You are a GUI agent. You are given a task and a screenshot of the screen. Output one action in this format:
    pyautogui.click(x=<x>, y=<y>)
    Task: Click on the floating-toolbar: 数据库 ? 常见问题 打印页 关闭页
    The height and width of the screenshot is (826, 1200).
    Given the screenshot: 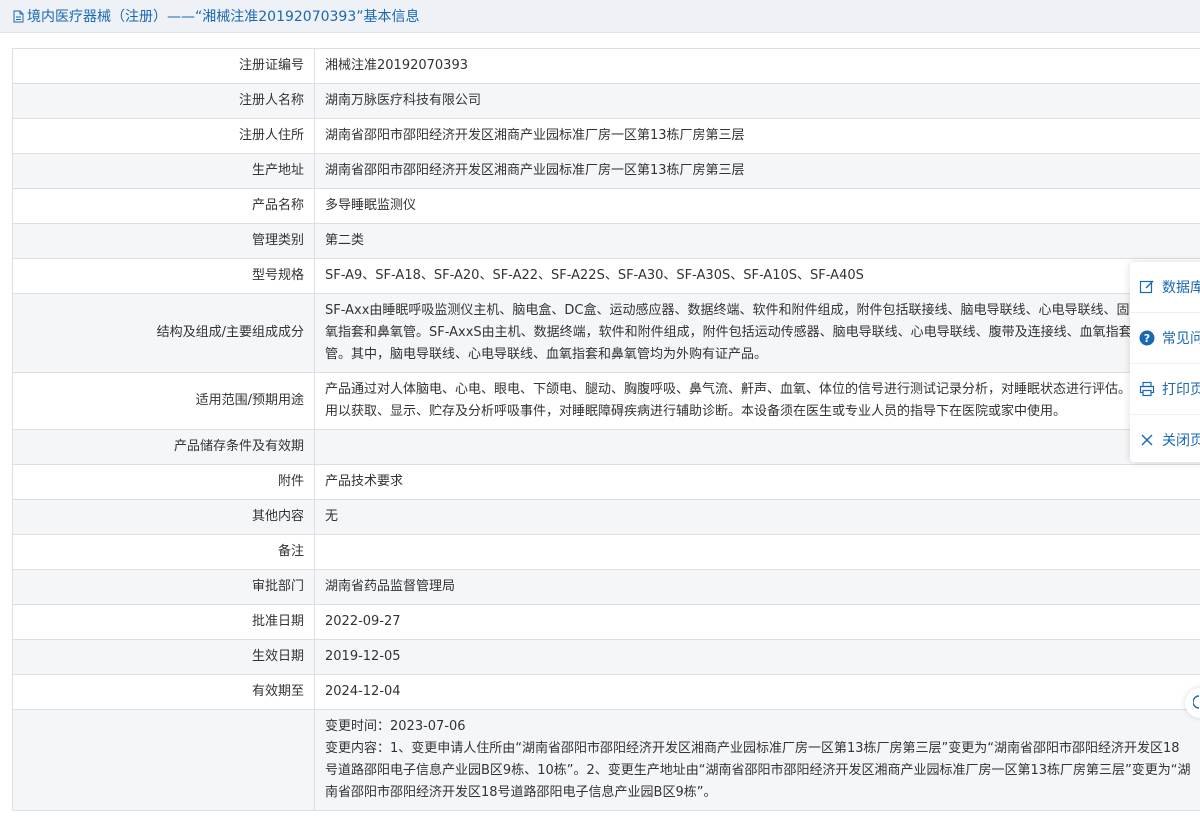 What is the action you would take?
    pyautogui.click(x=1165, y=362)
    